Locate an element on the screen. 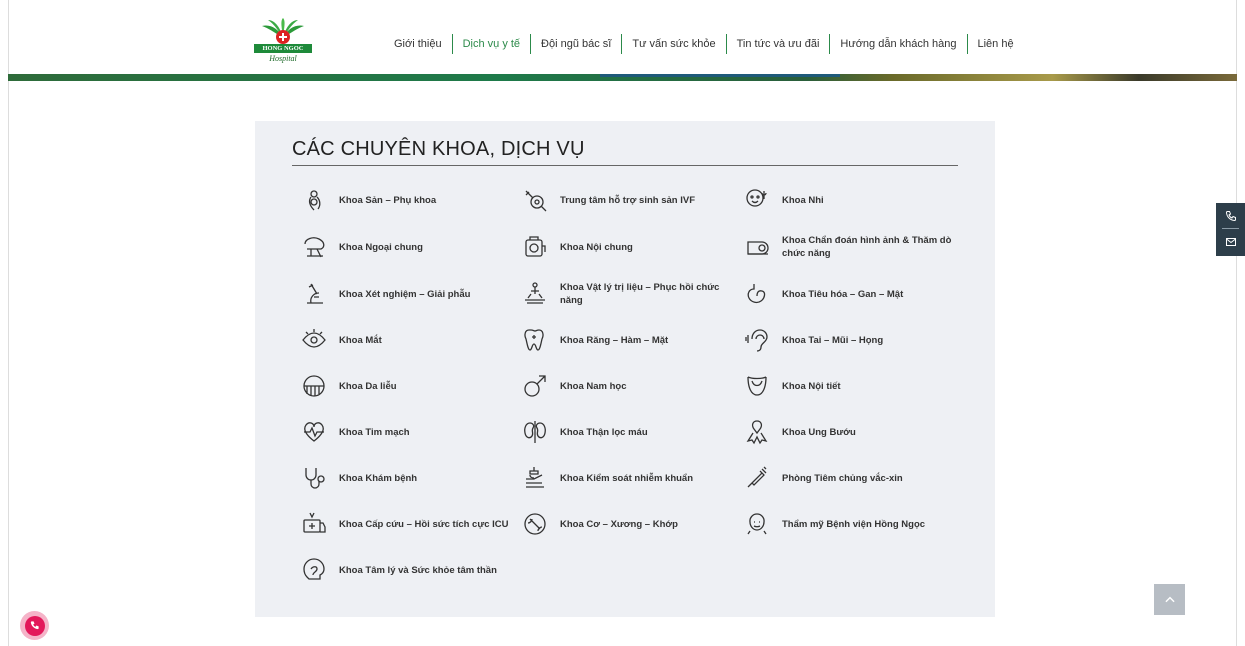 The width and height of the screenshot is (1245, 646). phone-icon is located at coordinates (1230, 216).